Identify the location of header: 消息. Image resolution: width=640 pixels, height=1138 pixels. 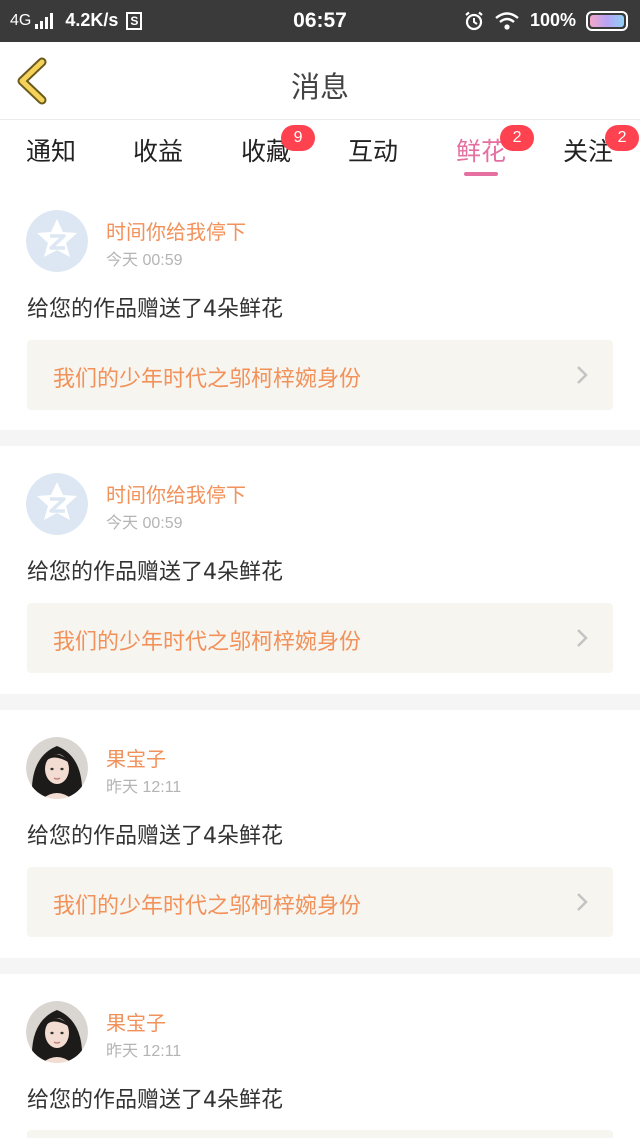
(320, 81).